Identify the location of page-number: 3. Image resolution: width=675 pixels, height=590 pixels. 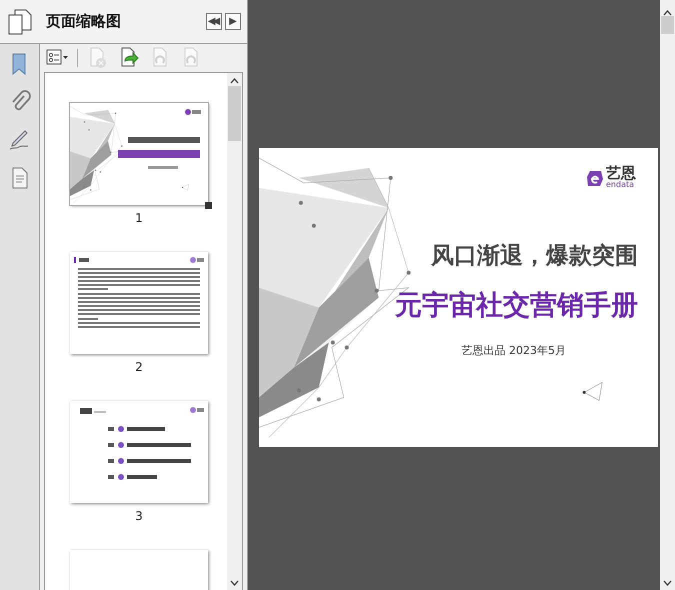
(139, 516).